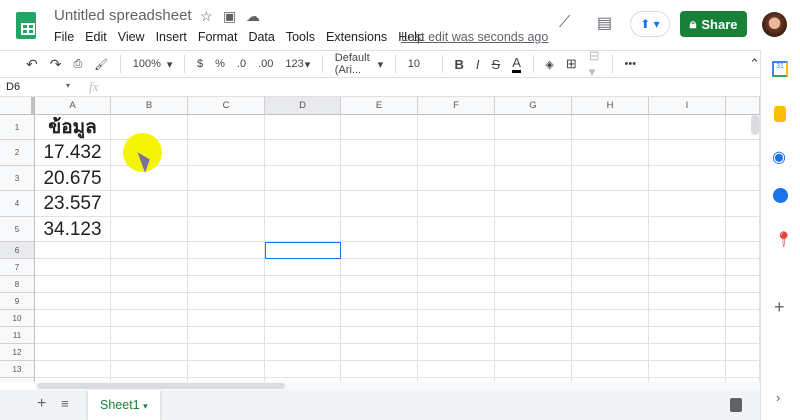  What do you see at coordinates (241, 64) in the screenshot?
I see `decrease-decimal-button: .0` at bounding box center [241, 64].